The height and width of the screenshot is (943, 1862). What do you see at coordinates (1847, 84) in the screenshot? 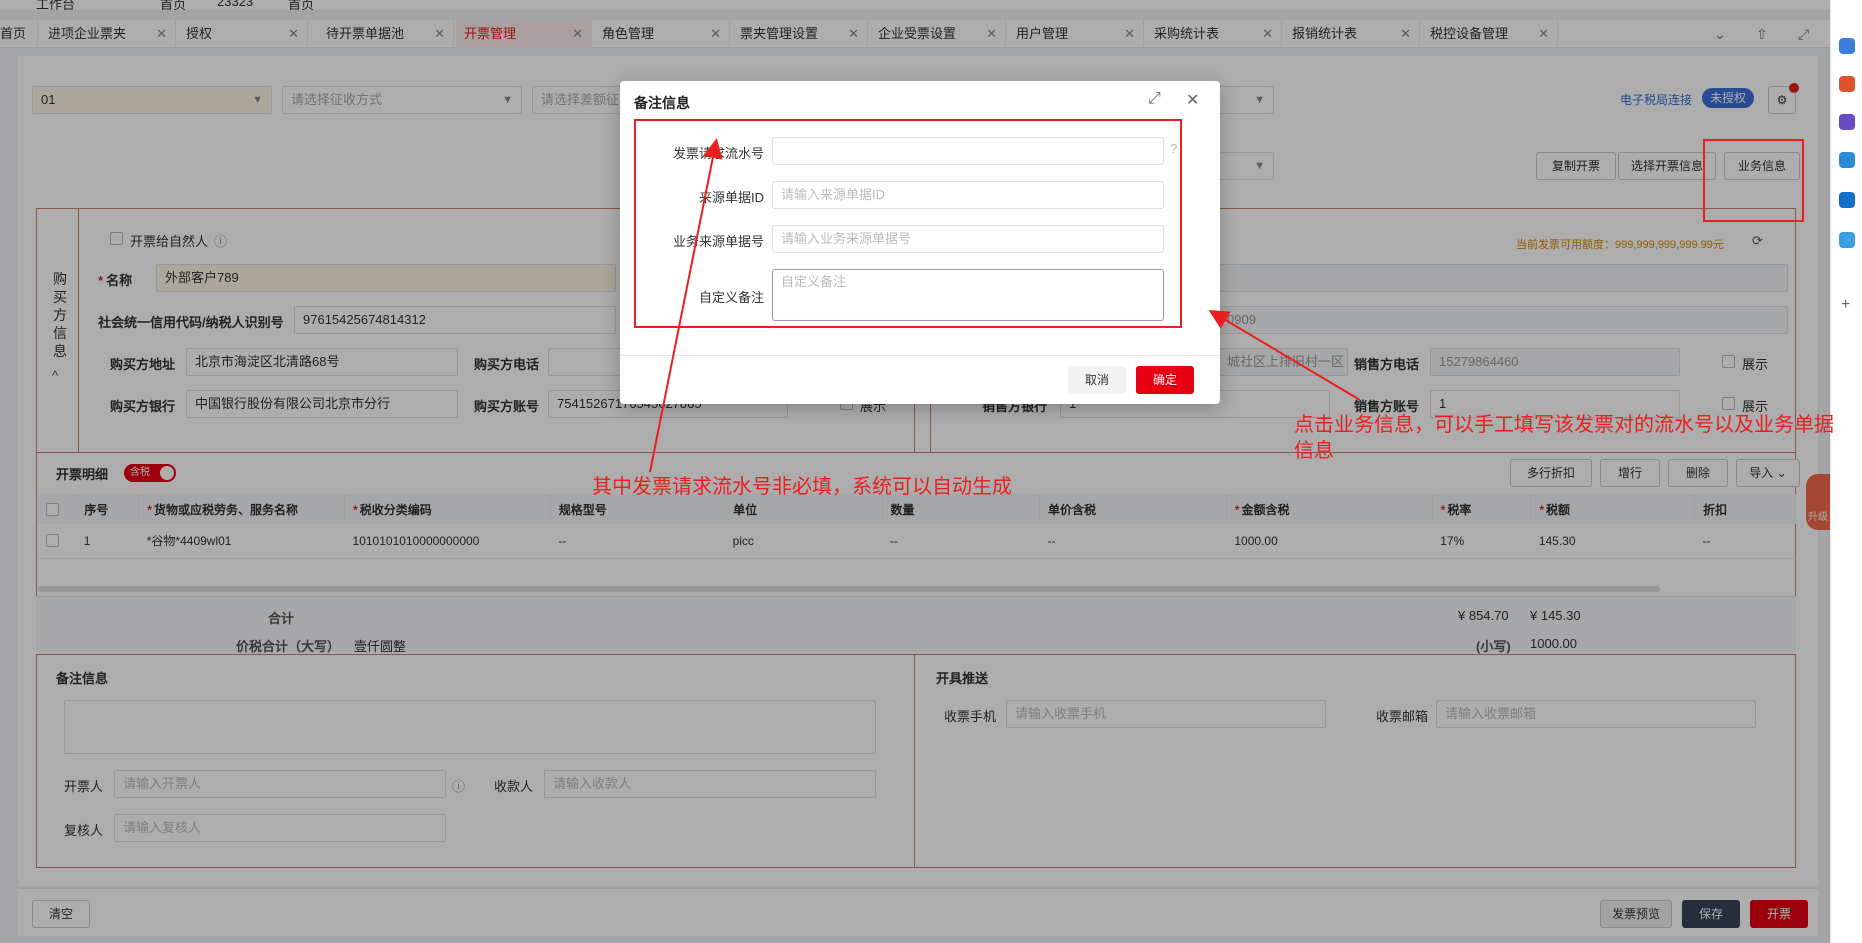
I see `briefcase-icon` at bounding box center [1847, 84].